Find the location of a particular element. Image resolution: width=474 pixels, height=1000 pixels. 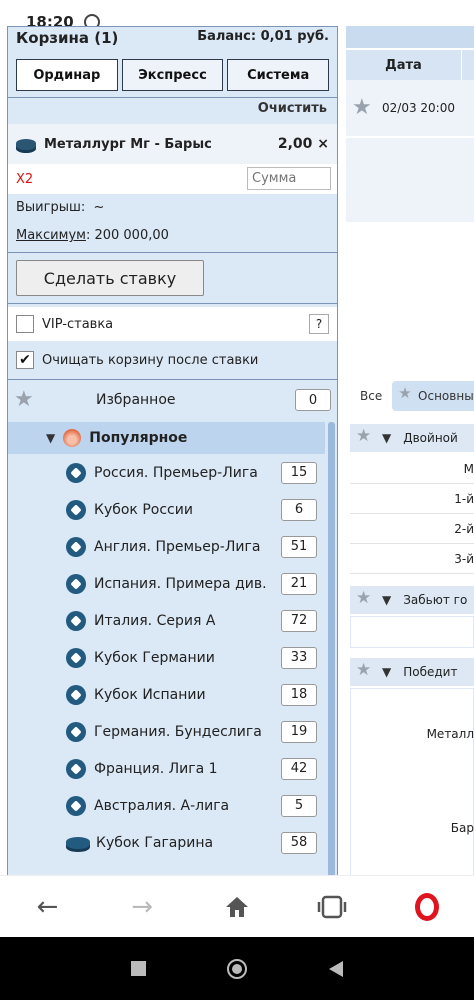

league-item: Россия. Премьер-Лига 15 is located at coordinates (166, 472).